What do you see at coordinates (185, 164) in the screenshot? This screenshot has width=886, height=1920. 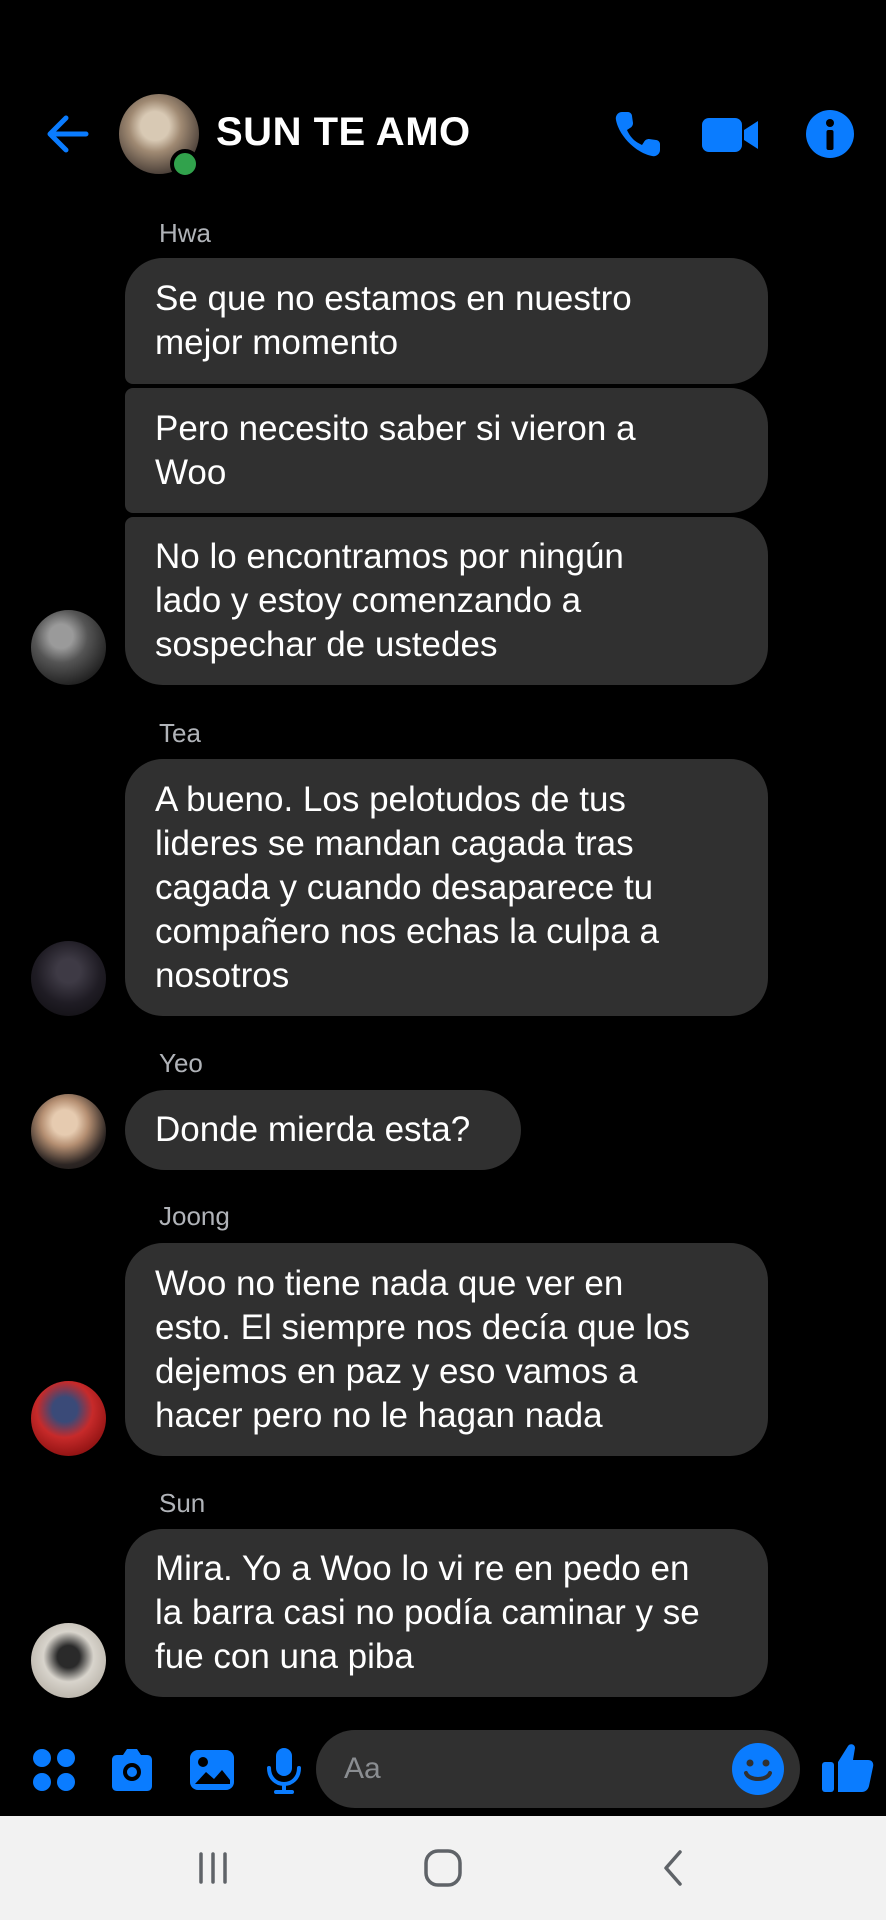 I see `online-status-dot` at bounding box center [185, 164].